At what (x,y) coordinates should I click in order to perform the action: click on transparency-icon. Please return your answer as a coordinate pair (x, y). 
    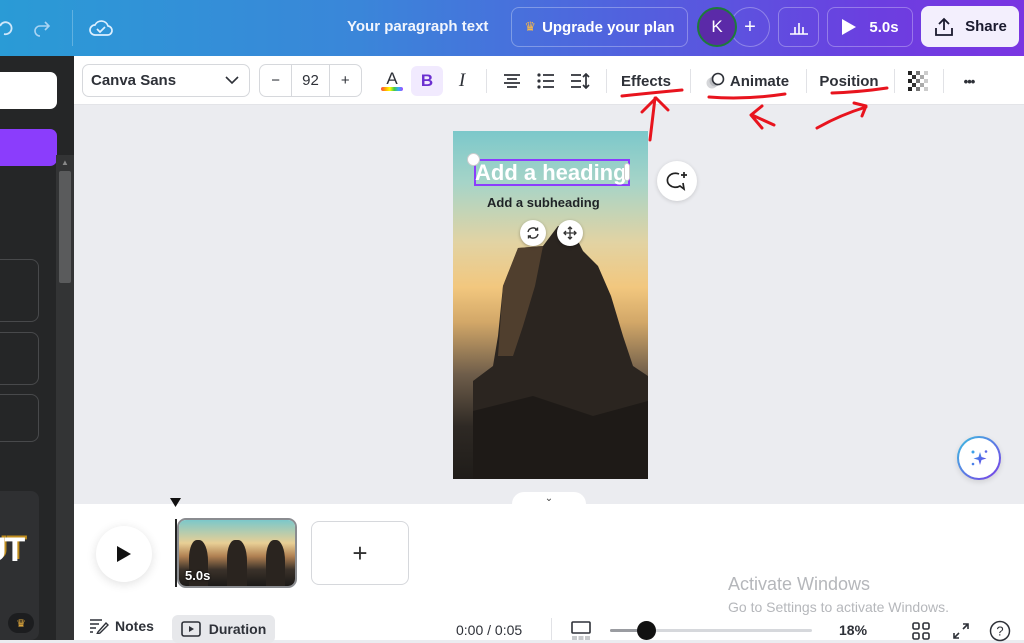
    Looking at the image, I should click on (918, 81).